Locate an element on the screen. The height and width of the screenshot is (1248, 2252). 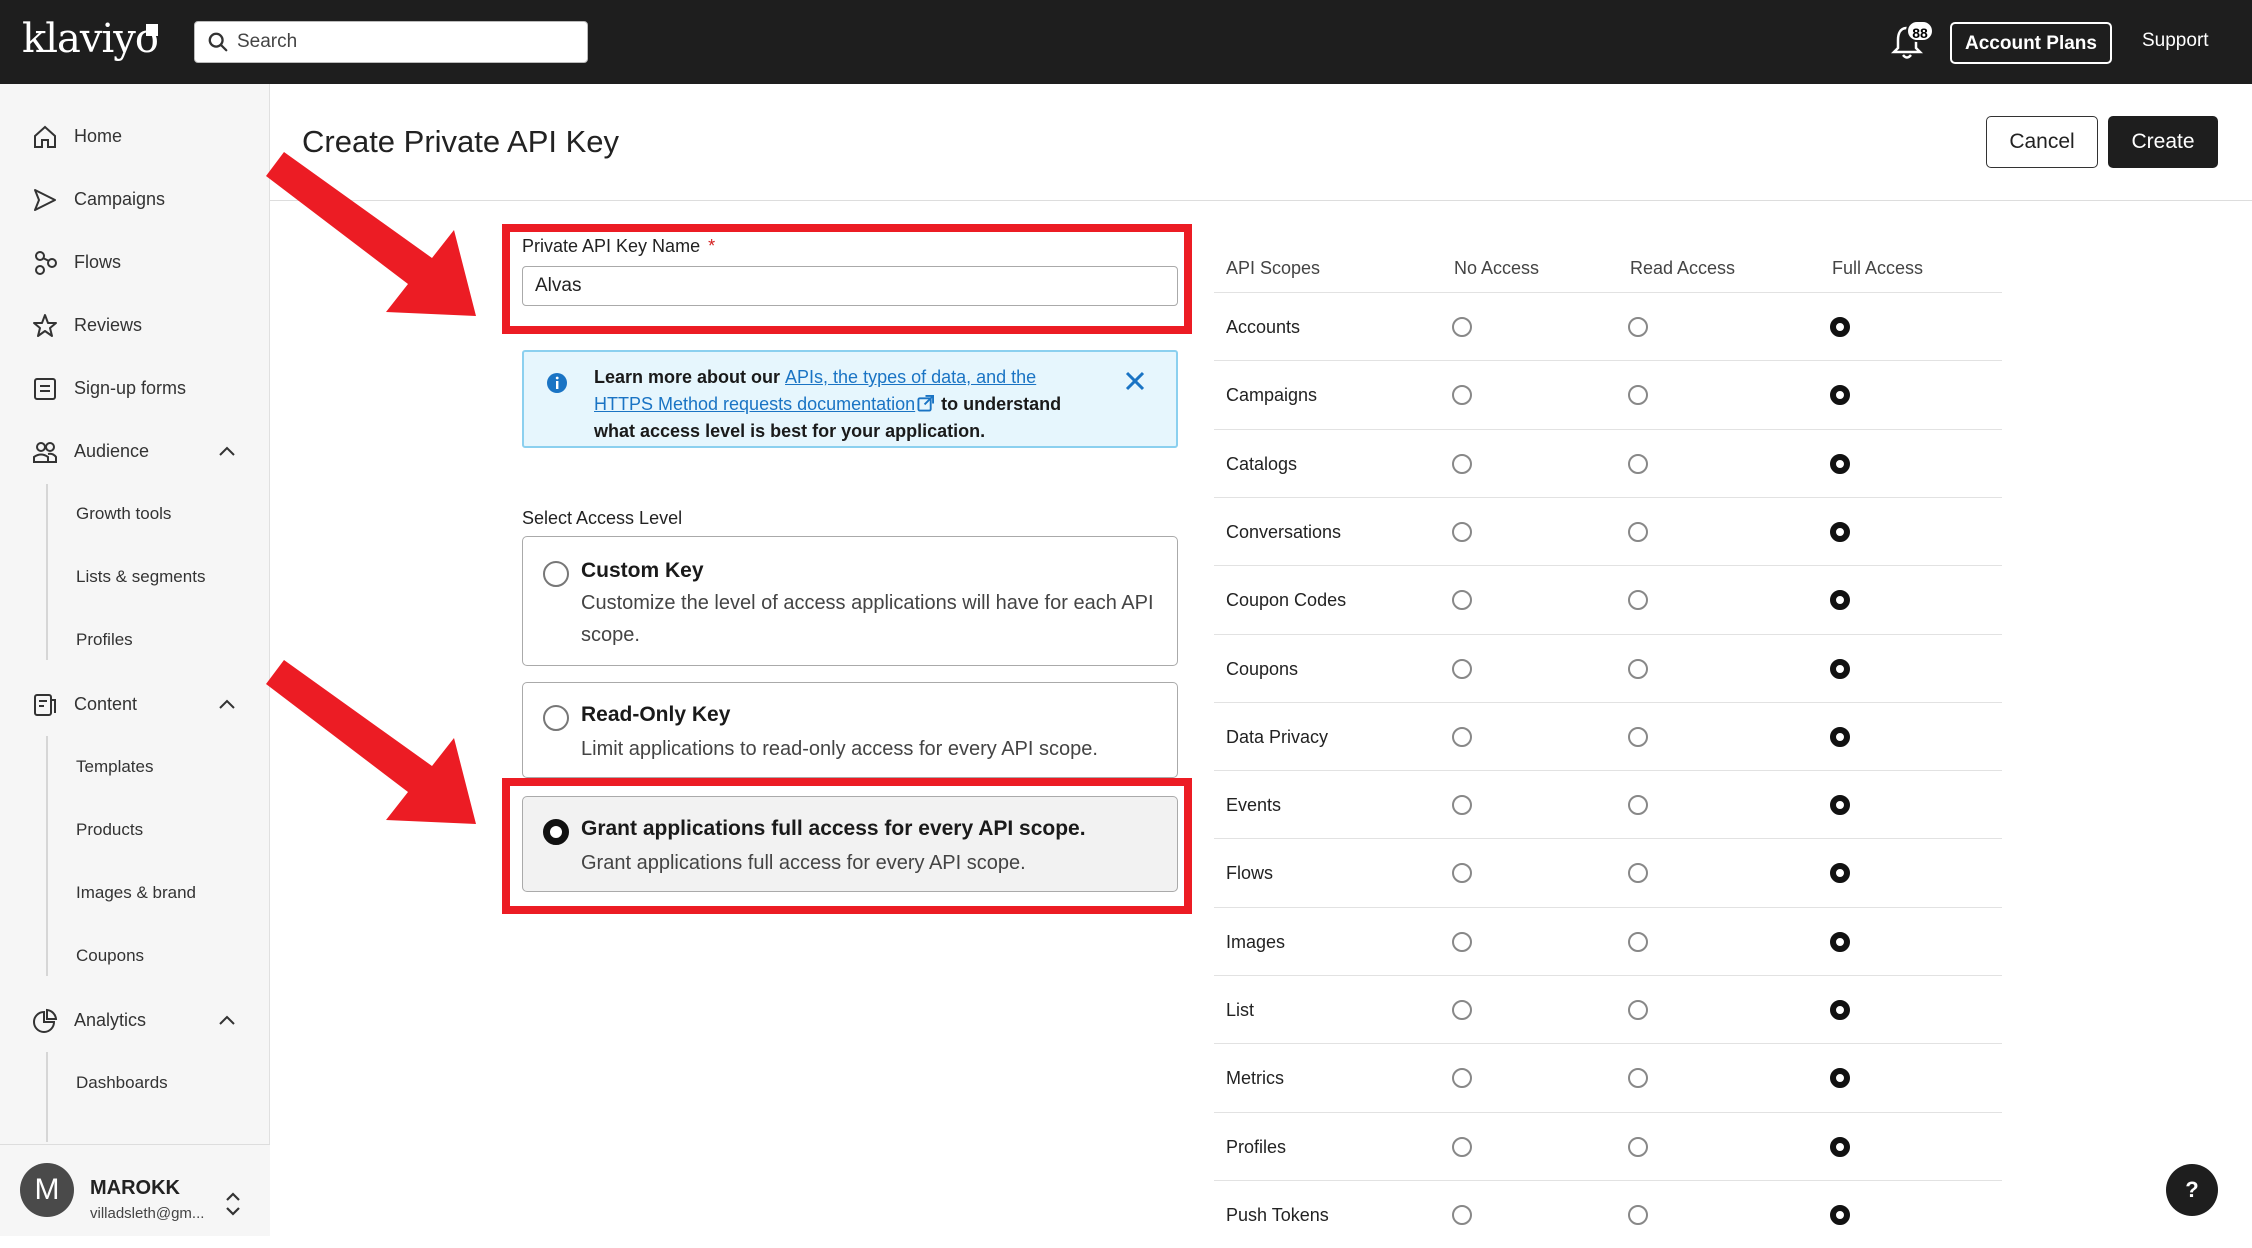
sidebar-item-home: Home is located at coordinates (135, 136).